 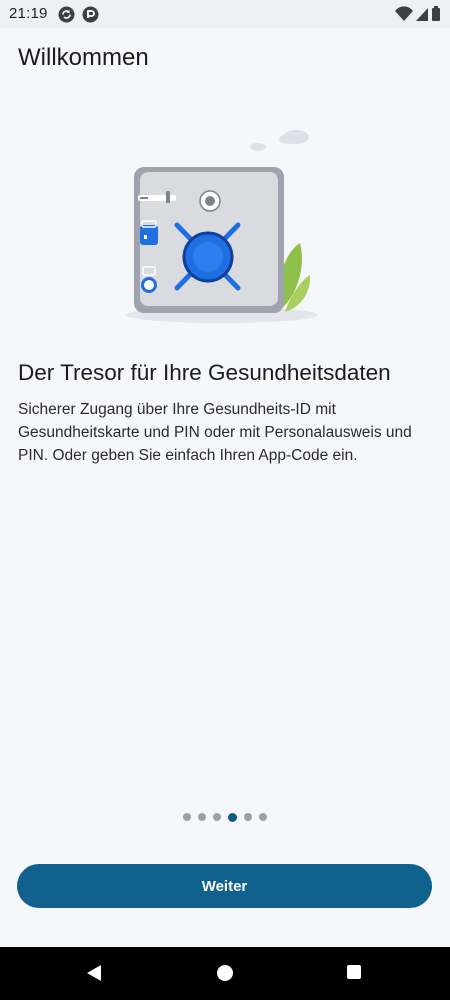 What do you see at coordinates (232, 817) in the screenshot?
I see `pager-dot-active` at bounding box center [232, 817].